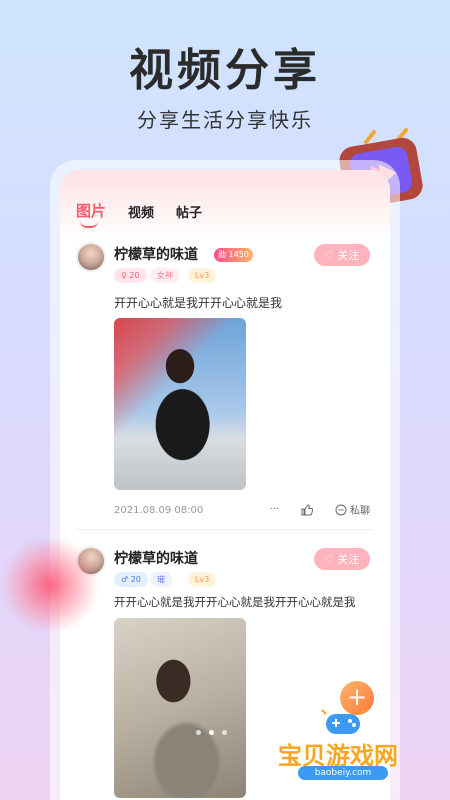 The image size is (450, 800). What do you see at coordinates (165, 275) in the screenshot?
I see `title-tag: 女神` at bounding box center [165, 275].